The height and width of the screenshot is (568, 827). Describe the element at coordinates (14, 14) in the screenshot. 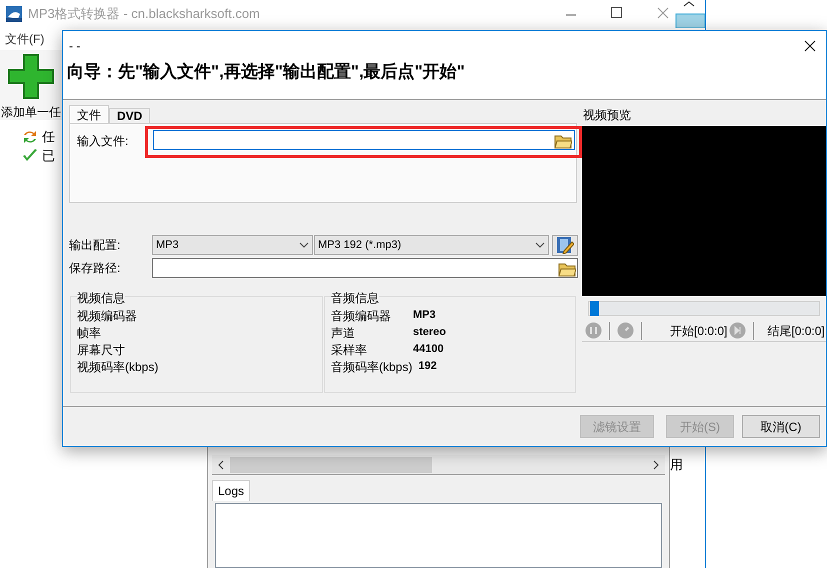

I see `app-icon` at that location.